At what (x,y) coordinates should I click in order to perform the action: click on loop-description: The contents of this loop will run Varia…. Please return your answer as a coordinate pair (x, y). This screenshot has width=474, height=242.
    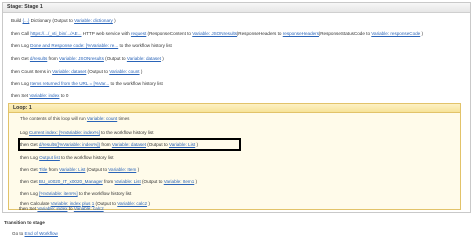
    Looking at the image, I should click on (74, 119).